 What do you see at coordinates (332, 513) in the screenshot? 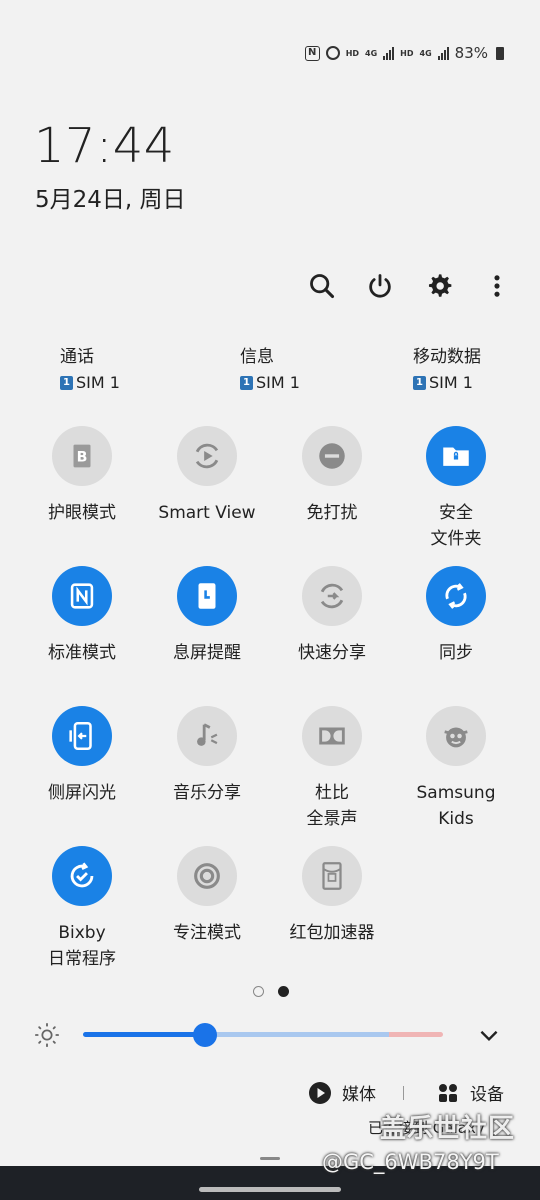
I see `tile-label: 免打扰` at bounding box center [332, 513].